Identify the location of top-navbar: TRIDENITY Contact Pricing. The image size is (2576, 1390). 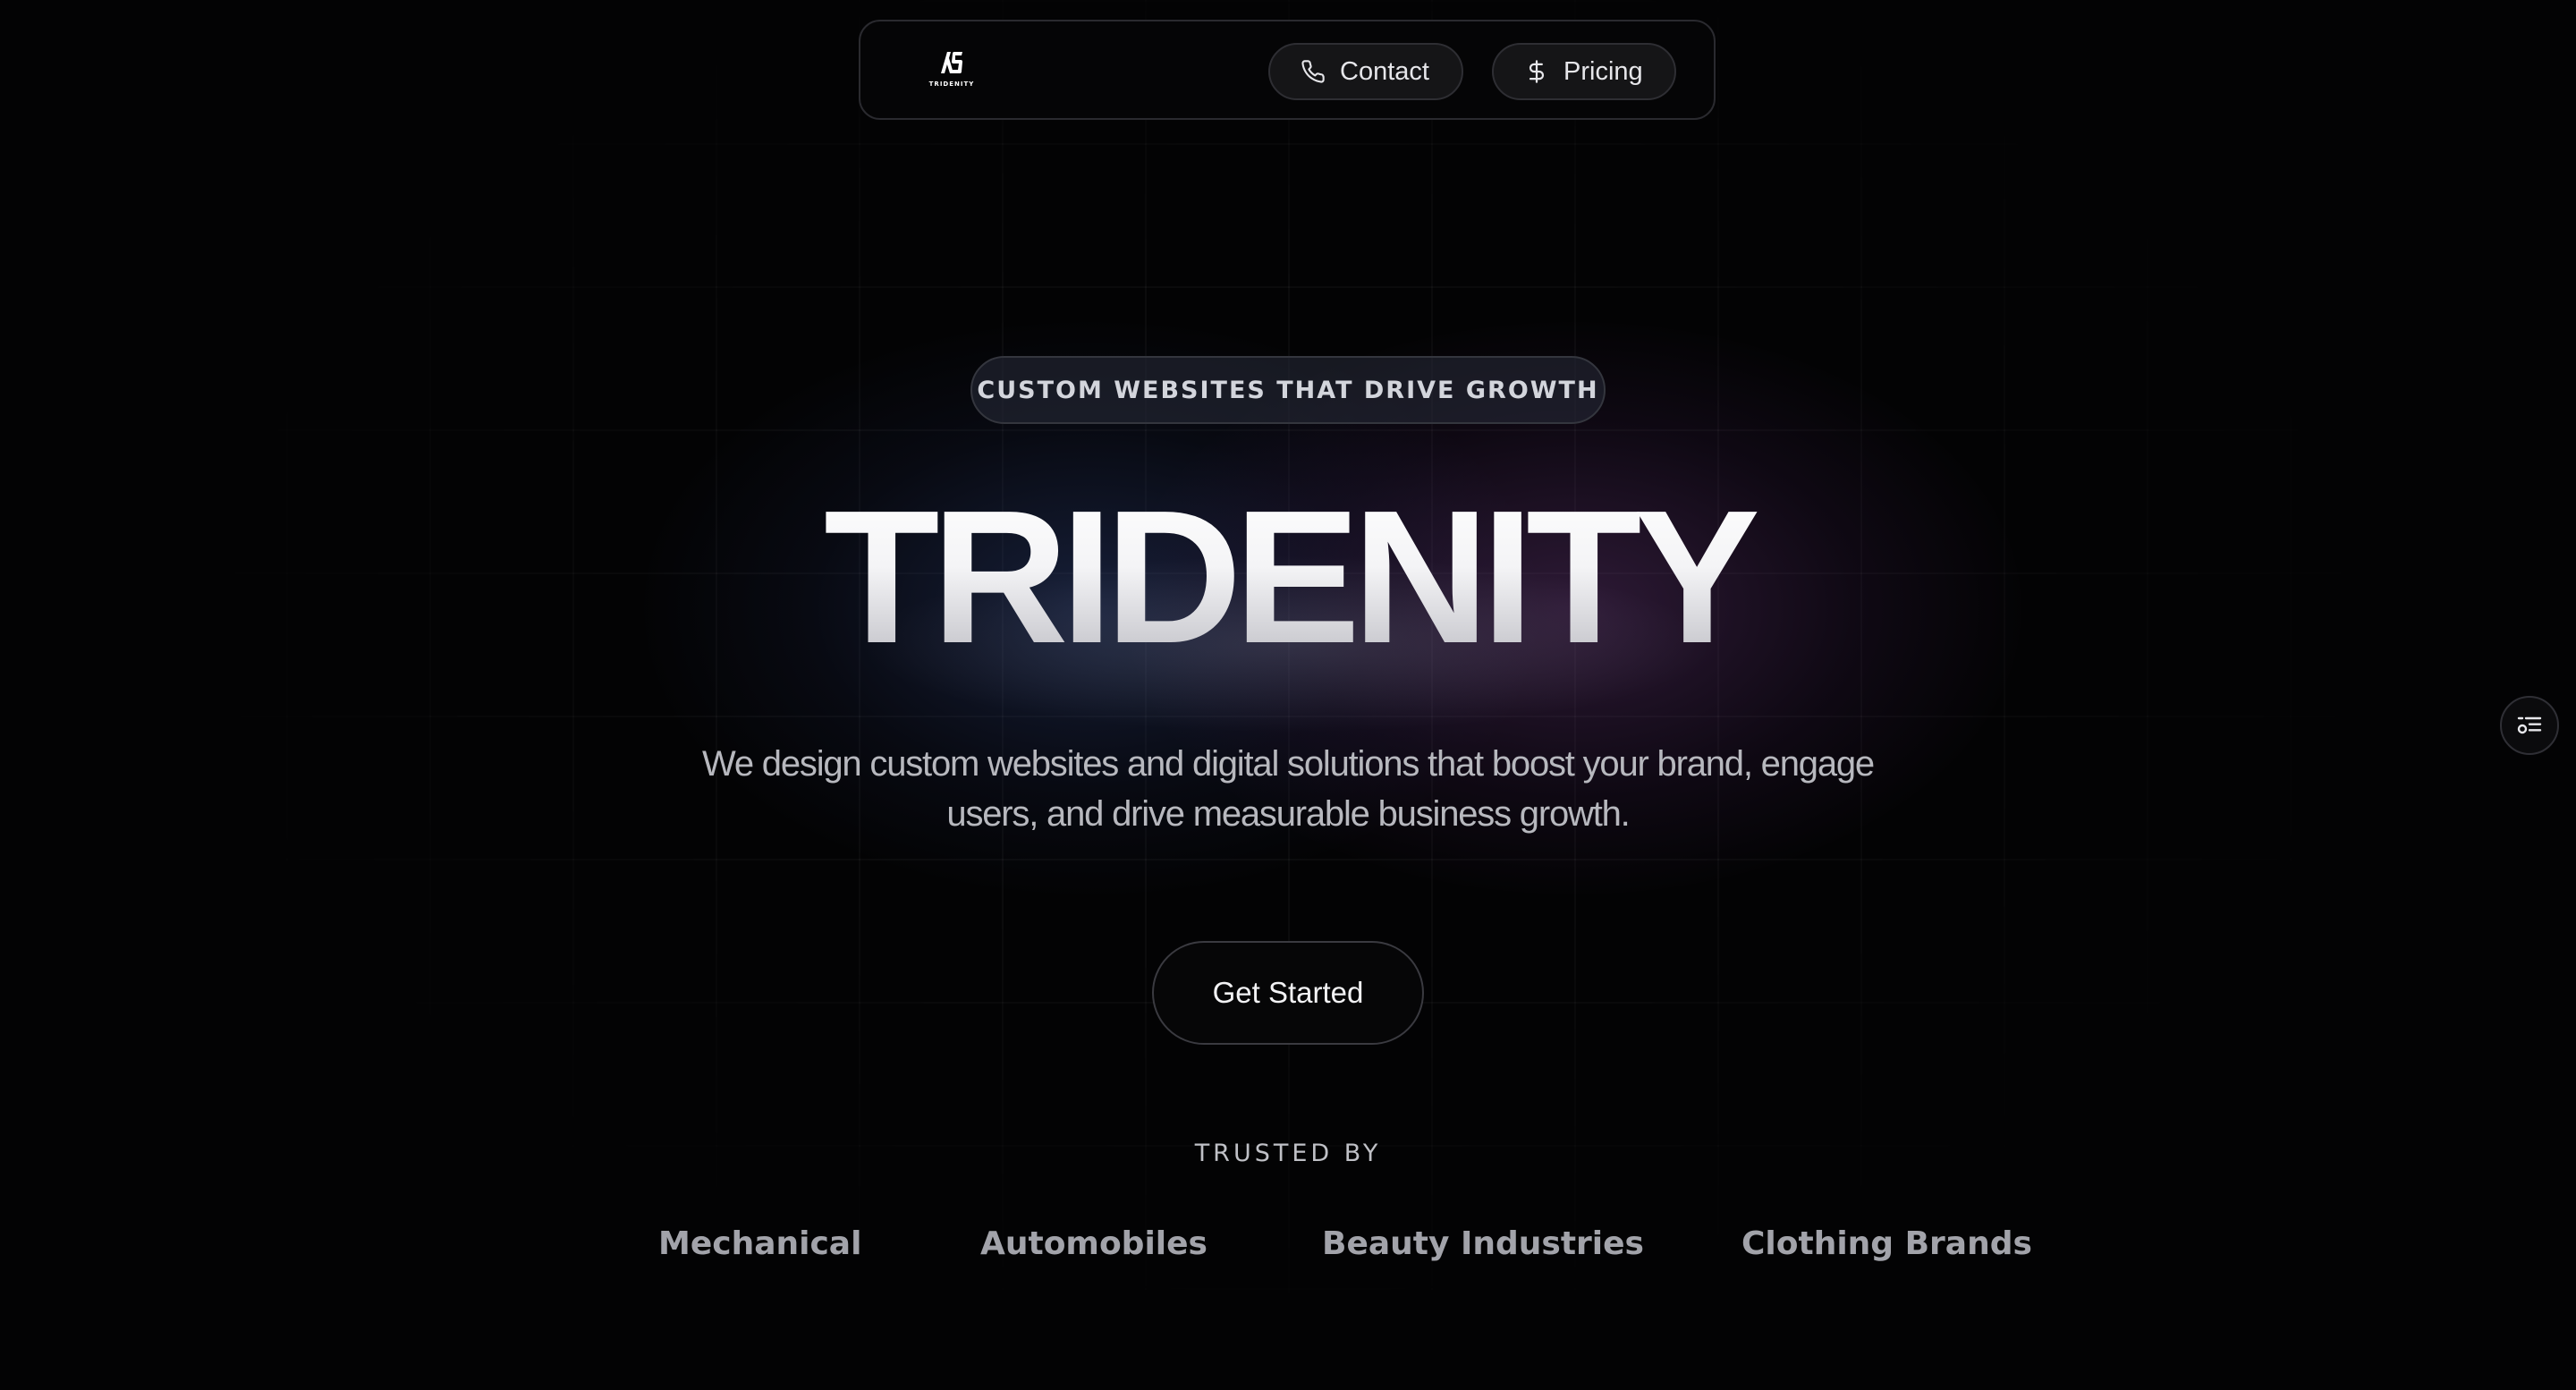
(1287, 70).